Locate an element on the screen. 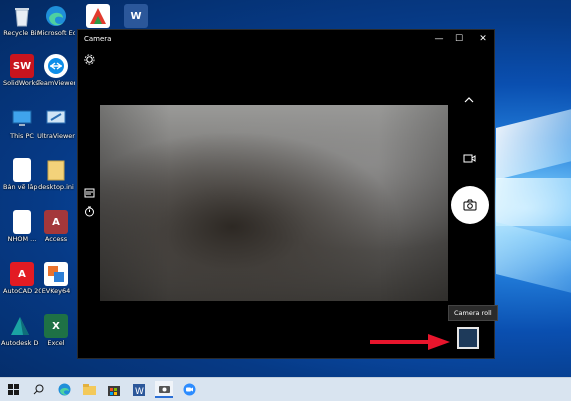  zoom-icon is located at coordinates (189, 389).